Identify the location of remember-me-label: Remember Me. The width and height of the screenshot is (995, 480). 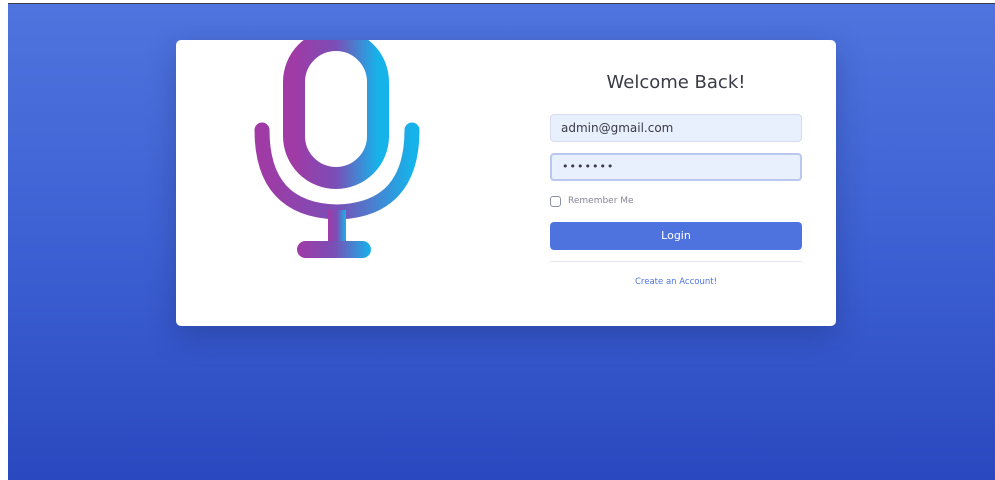
(601, 200).